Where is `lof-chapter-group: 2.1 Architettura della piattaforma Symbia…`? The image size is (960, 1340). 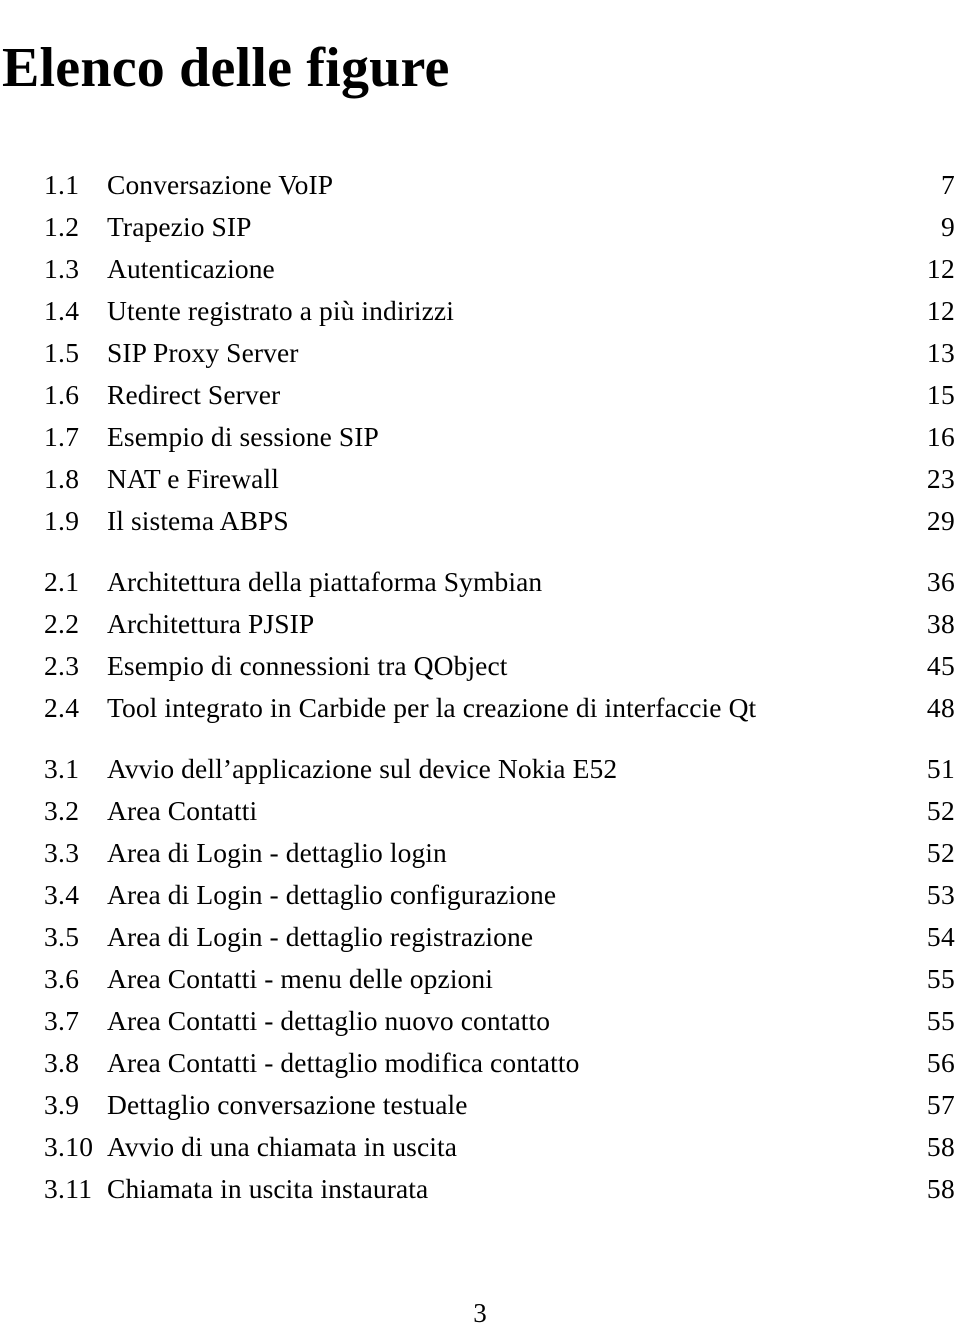 lof-chapter-group: 2.1 Architettura della piattaforma Symbia… is located at coordinates (480, 636).